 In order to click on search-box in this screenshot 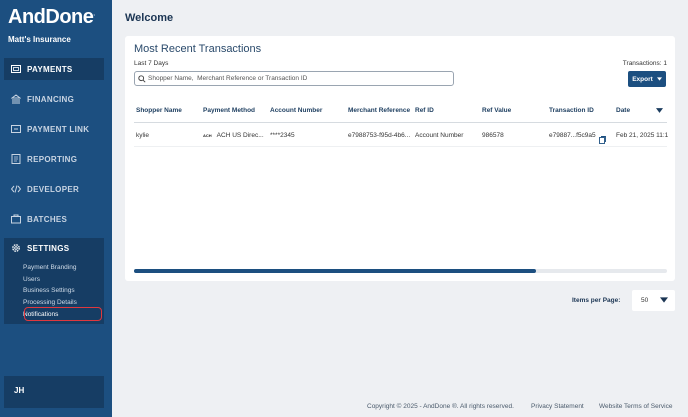, I will do `click(294, 78)`.